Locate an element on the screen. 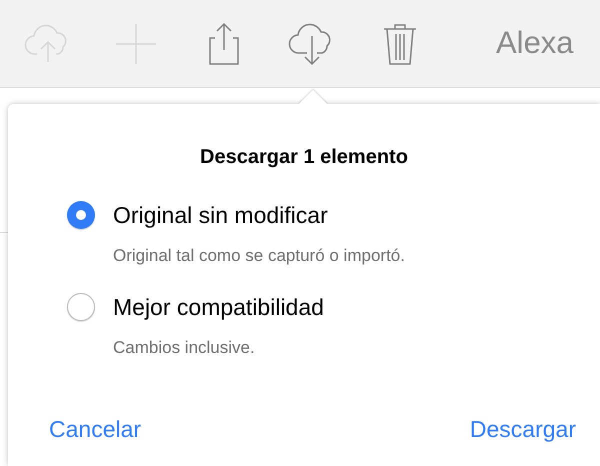  option-description: Cambios inclusive. is located at coordinates (184, 347).